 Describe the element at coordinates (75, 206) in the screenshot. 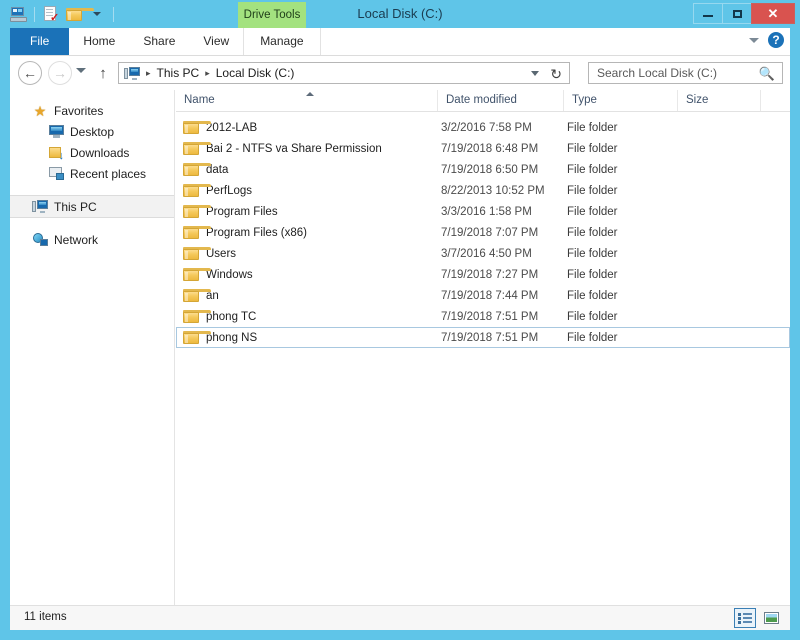

I see `sidebar-item-label: This PC` at that location.